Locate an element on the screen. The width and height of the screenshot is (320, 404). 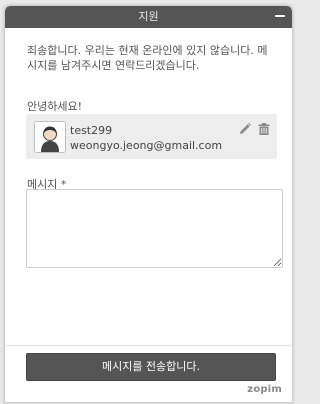
visitor-info-card: test299 weongyo.jeong@gmail.com is located at coordinates (151, 136).